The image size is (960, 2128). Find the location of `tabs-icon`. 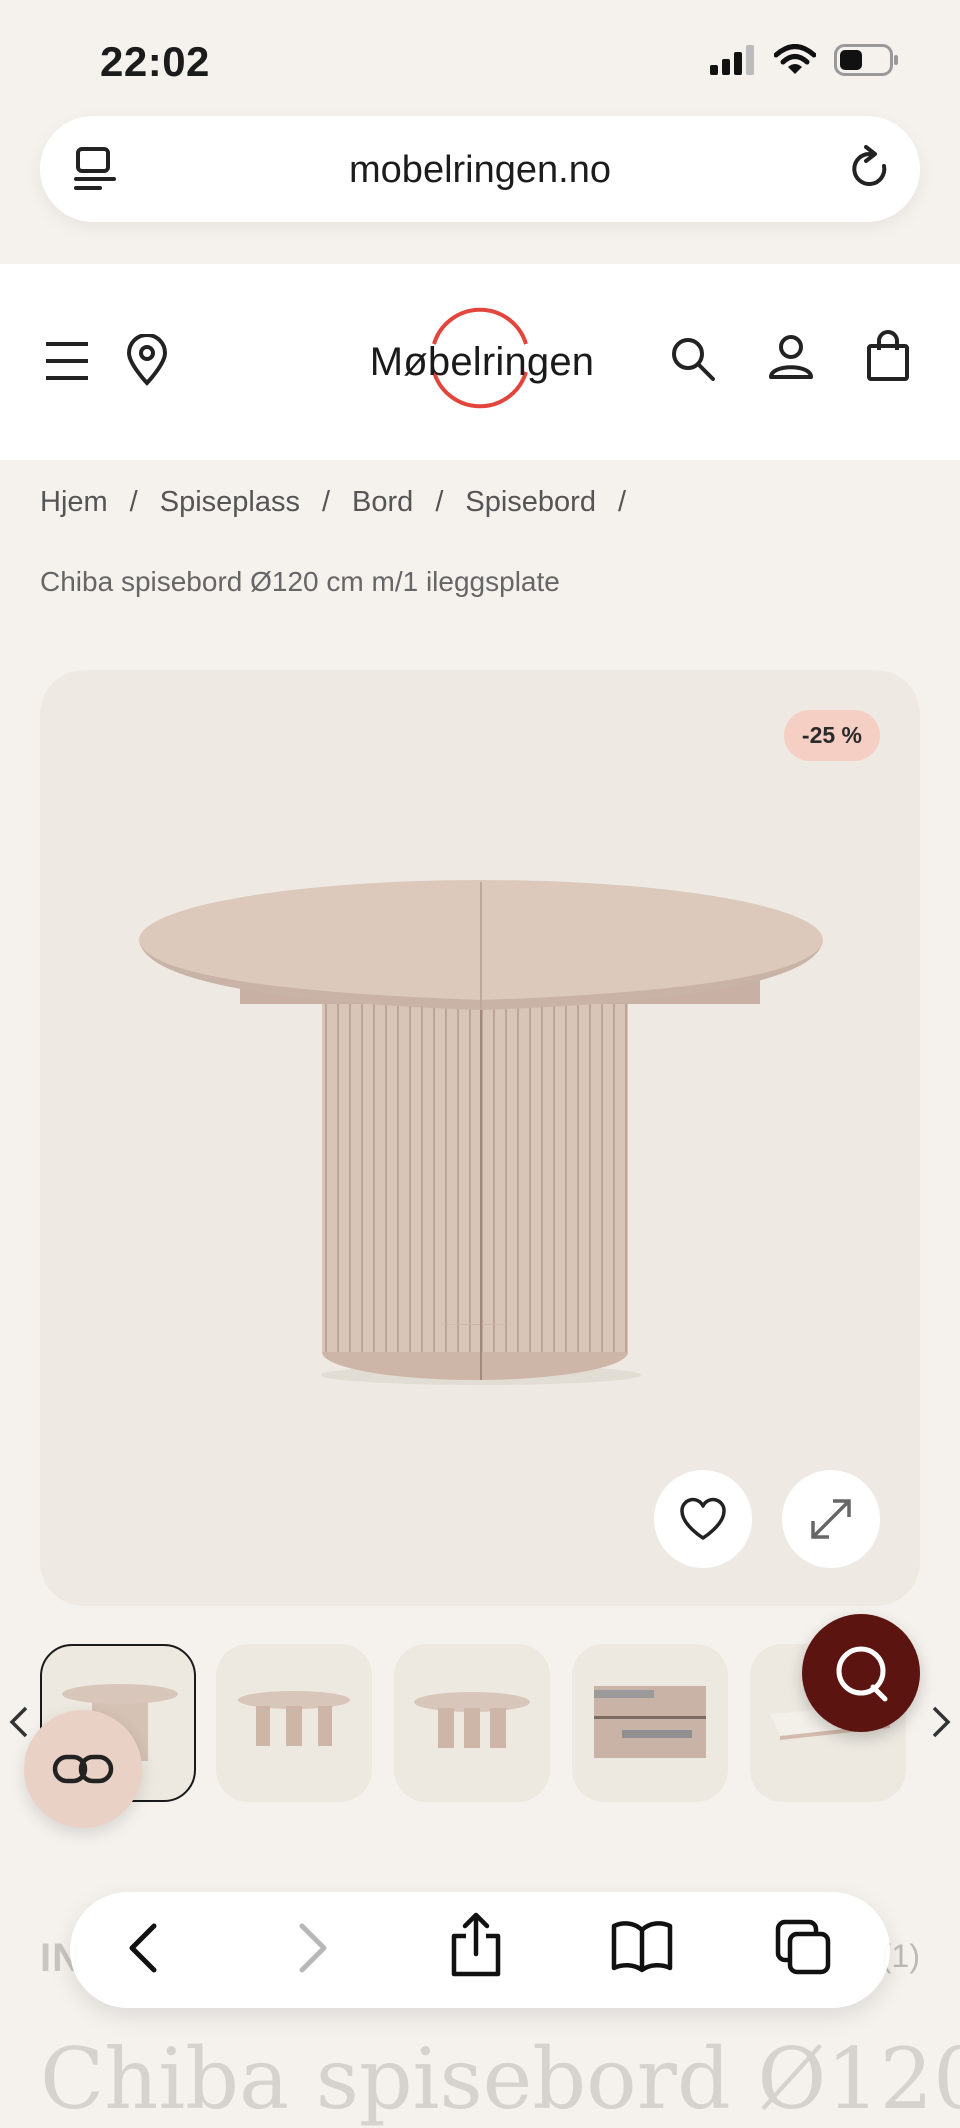

tabs-icon is located at coordinates (804, 1948).